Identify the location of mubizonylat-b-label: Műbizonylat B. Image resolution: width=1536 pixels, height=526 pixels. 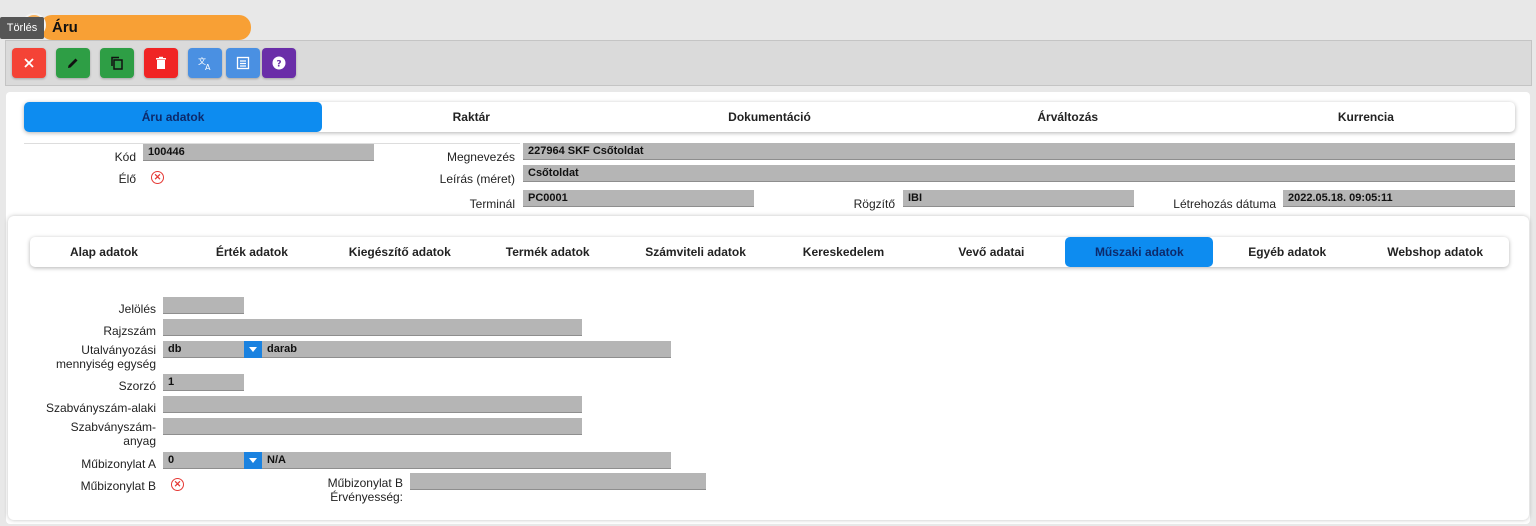
(118, 486).